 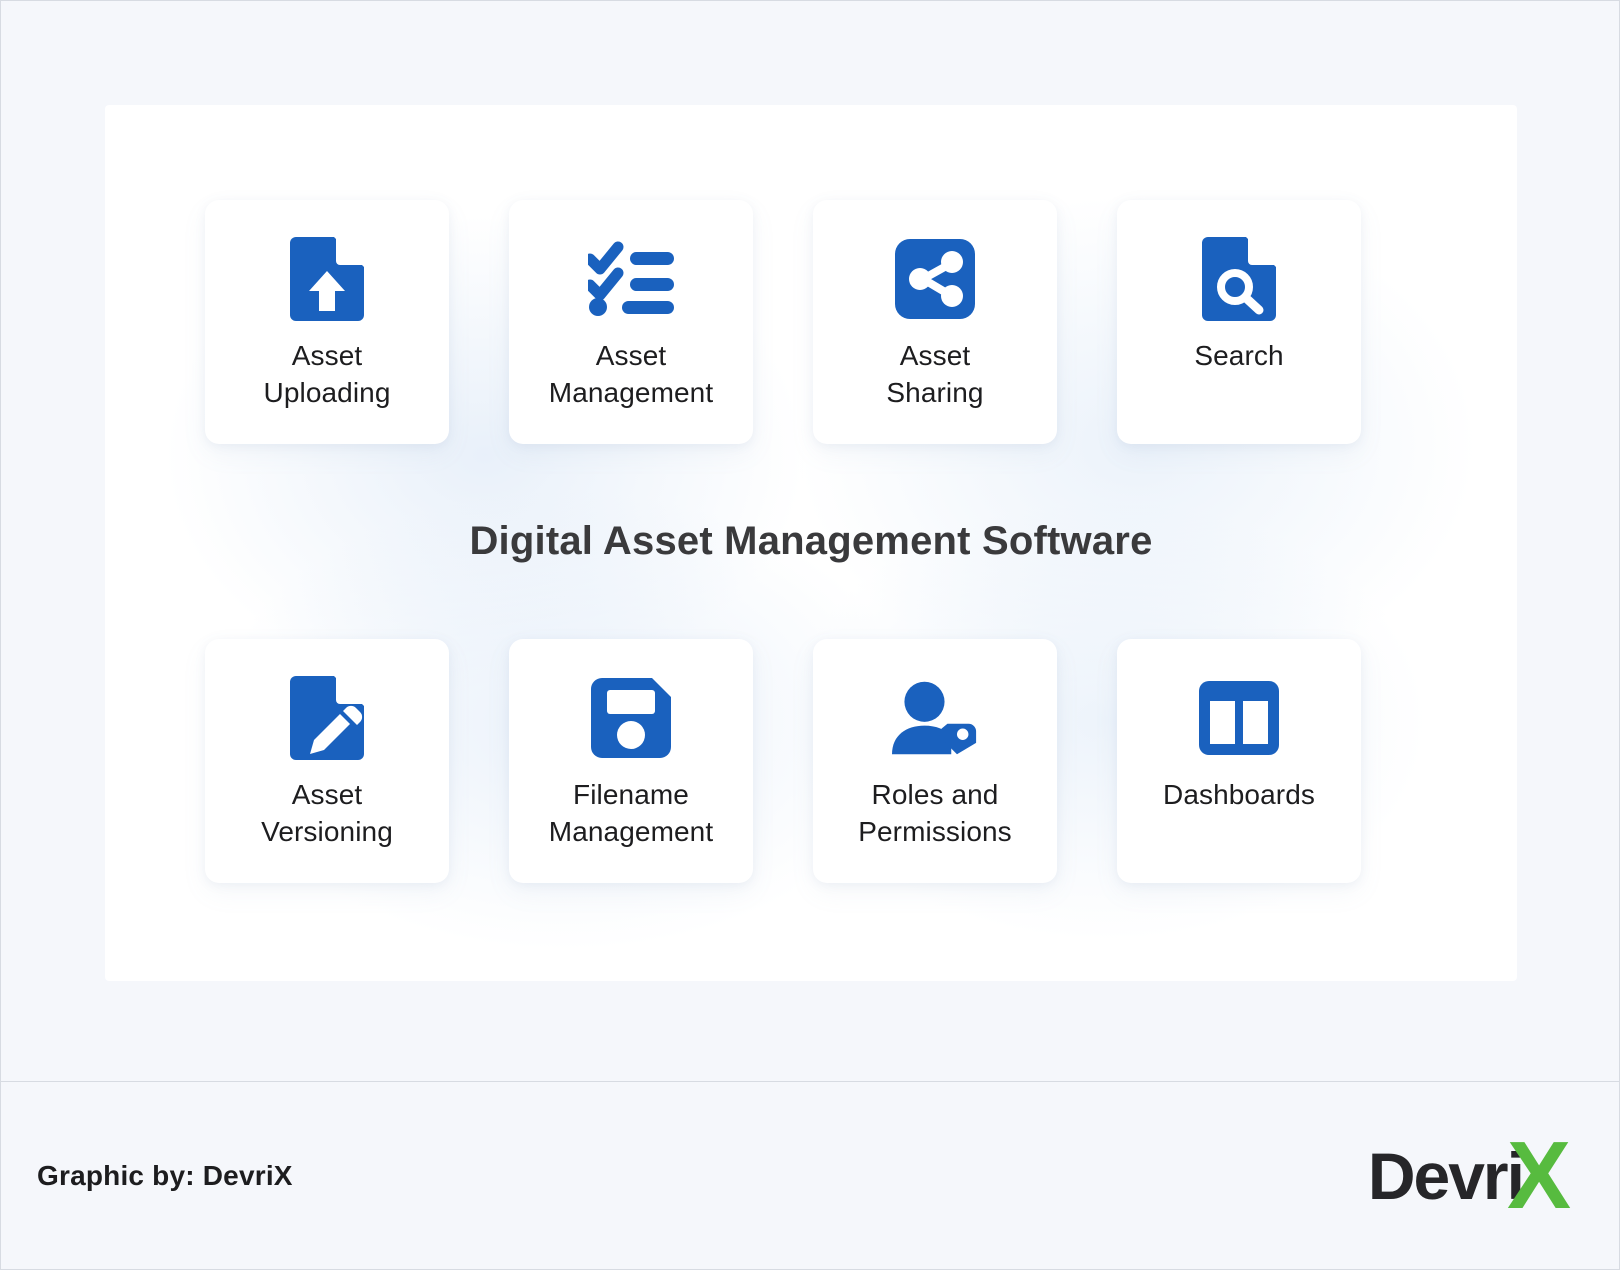 I want to click on feature-card-asset-management: Asset Management, so click(x=631, y=322).